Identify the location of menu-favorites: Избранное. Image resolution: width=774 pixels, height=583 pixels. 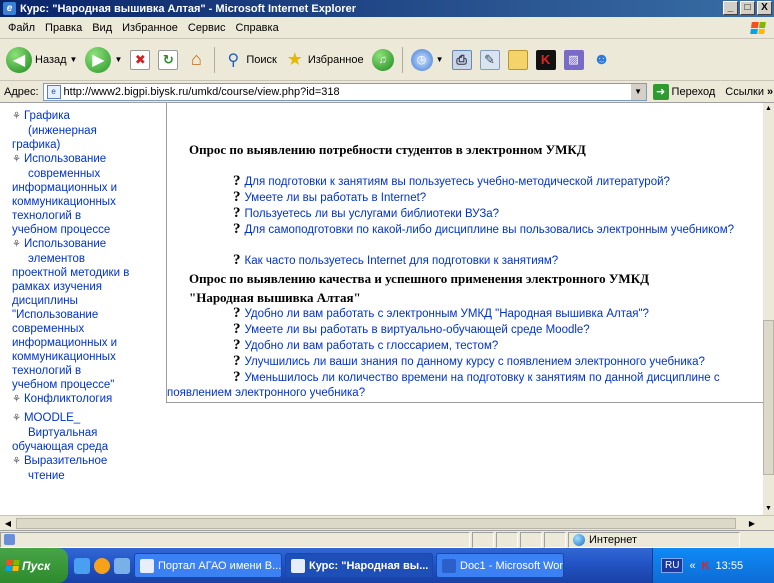
(150, 28).